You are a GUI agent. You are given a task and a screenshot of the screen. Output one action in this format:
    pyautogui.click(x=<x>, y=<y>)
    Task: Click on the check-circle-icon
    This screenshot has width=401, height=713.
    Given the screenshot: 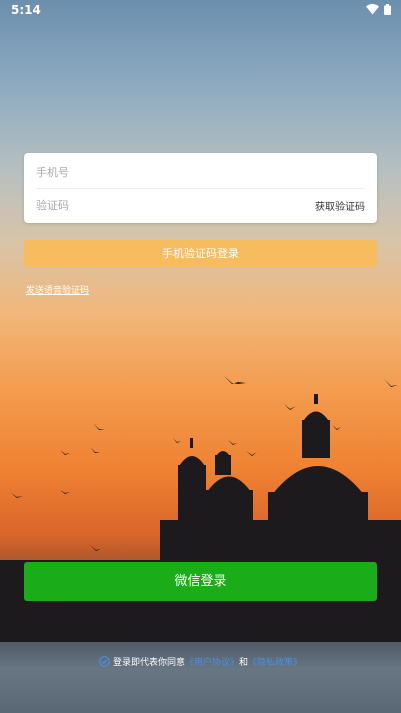 What is the action you would take?
    pyautogui.click(x=104, y=661)
    